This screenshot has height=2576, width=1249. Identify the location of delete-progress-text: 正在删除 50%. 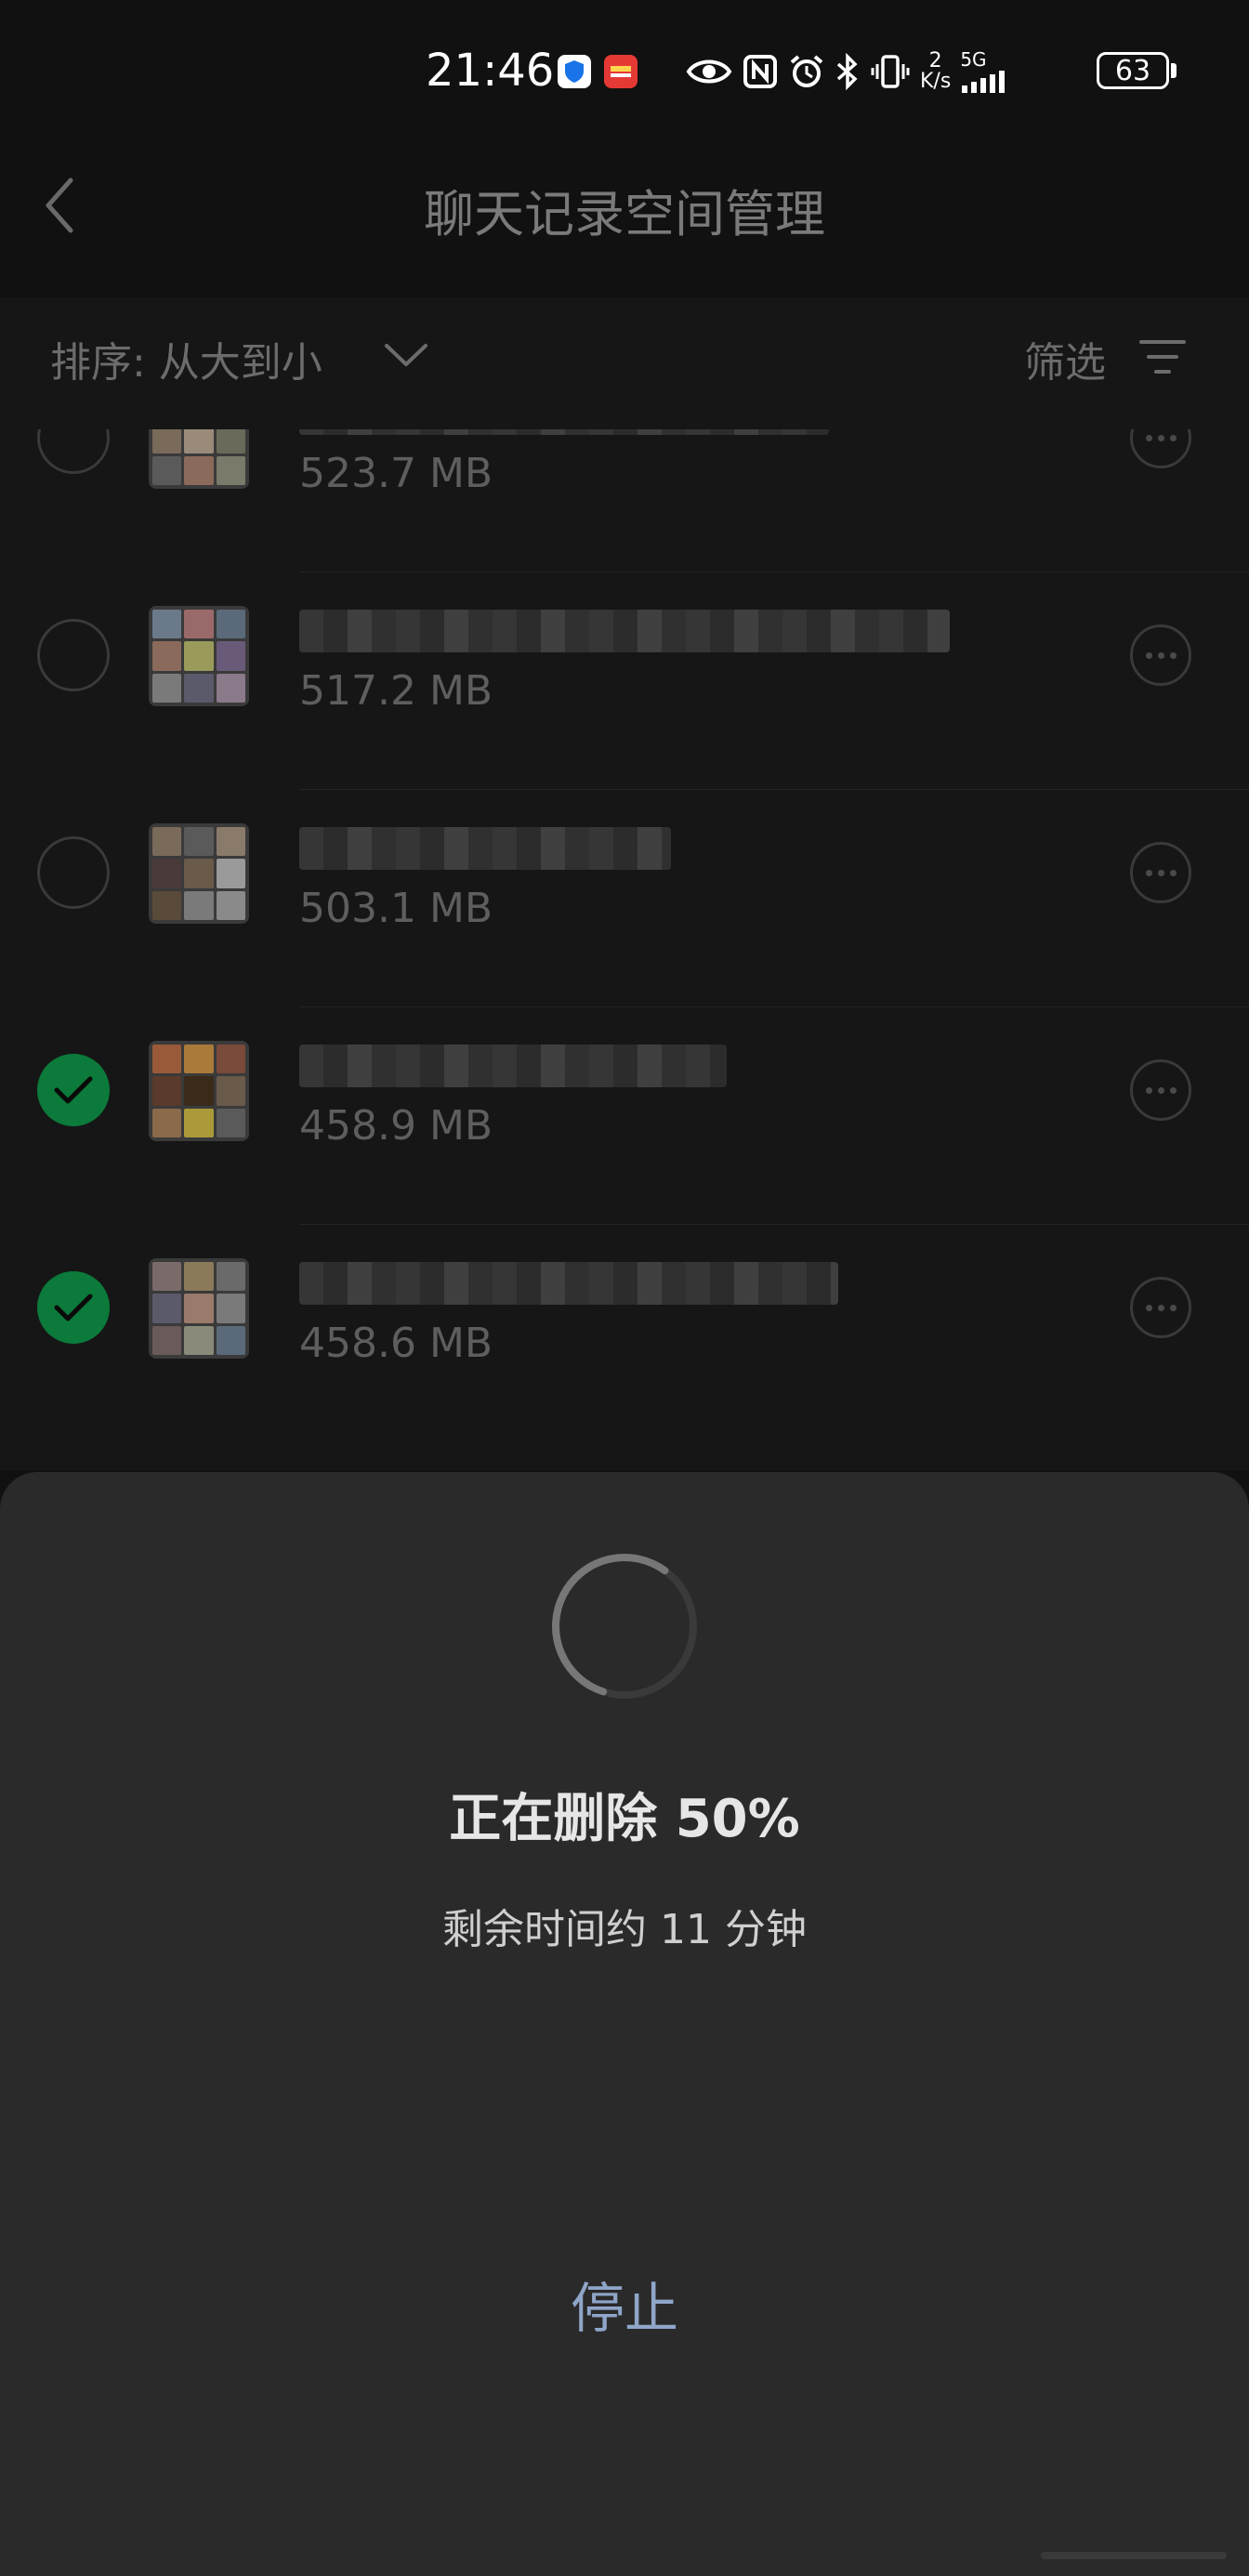
(624, 1819).